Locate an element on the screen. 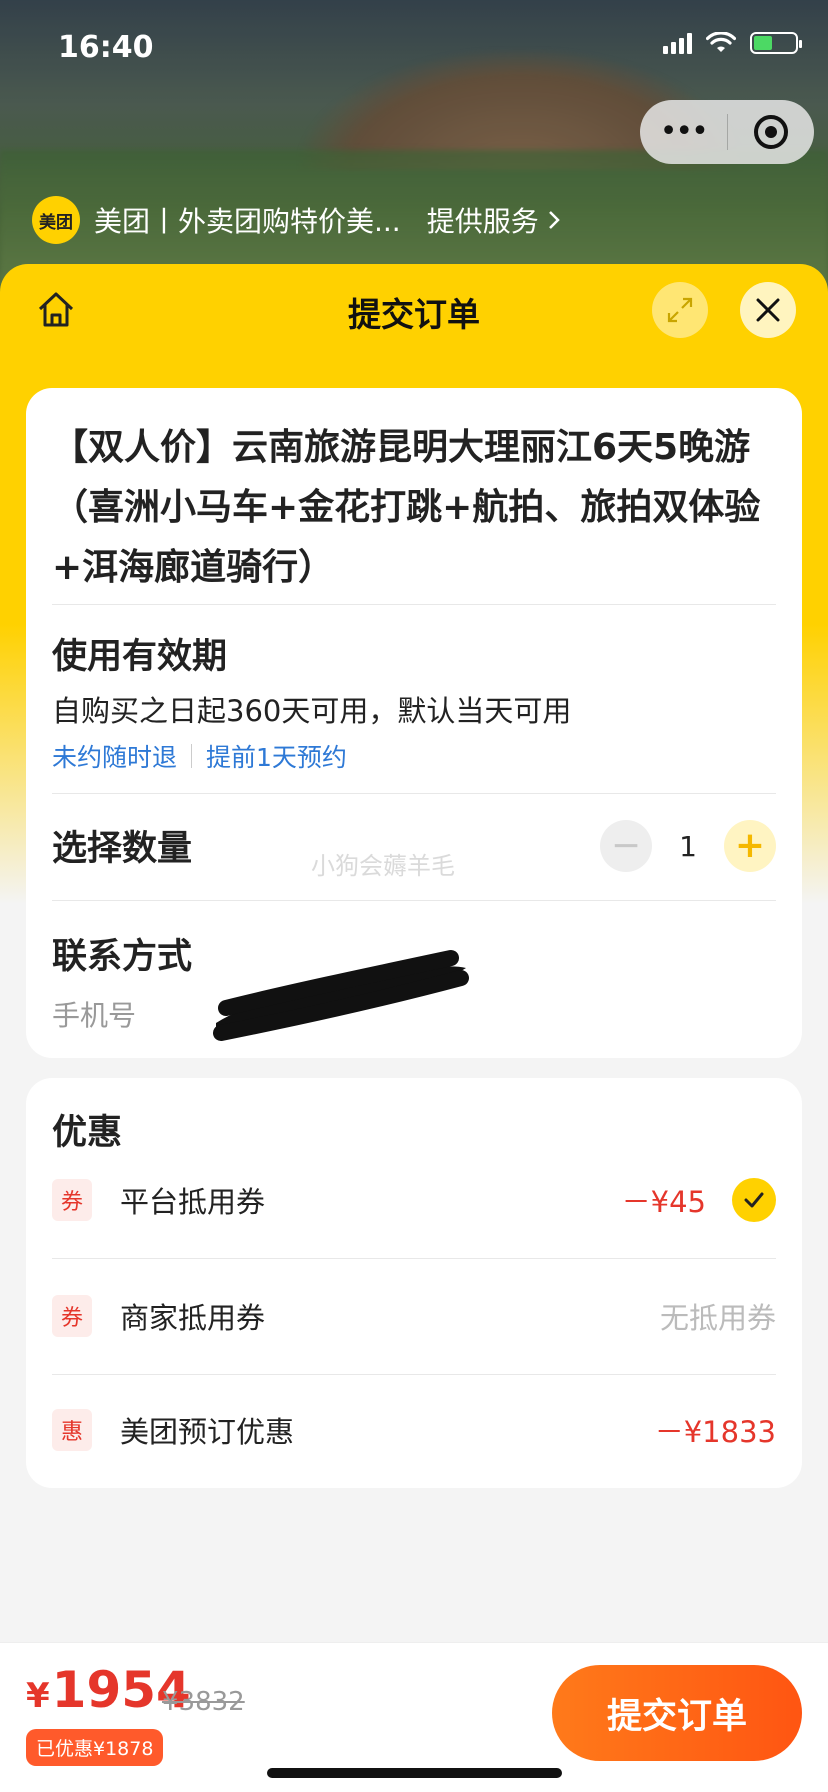 The height and width of the screenshot is (1792, 828). tag-refund: 未约随时退 is located at coordinates (115, 757).